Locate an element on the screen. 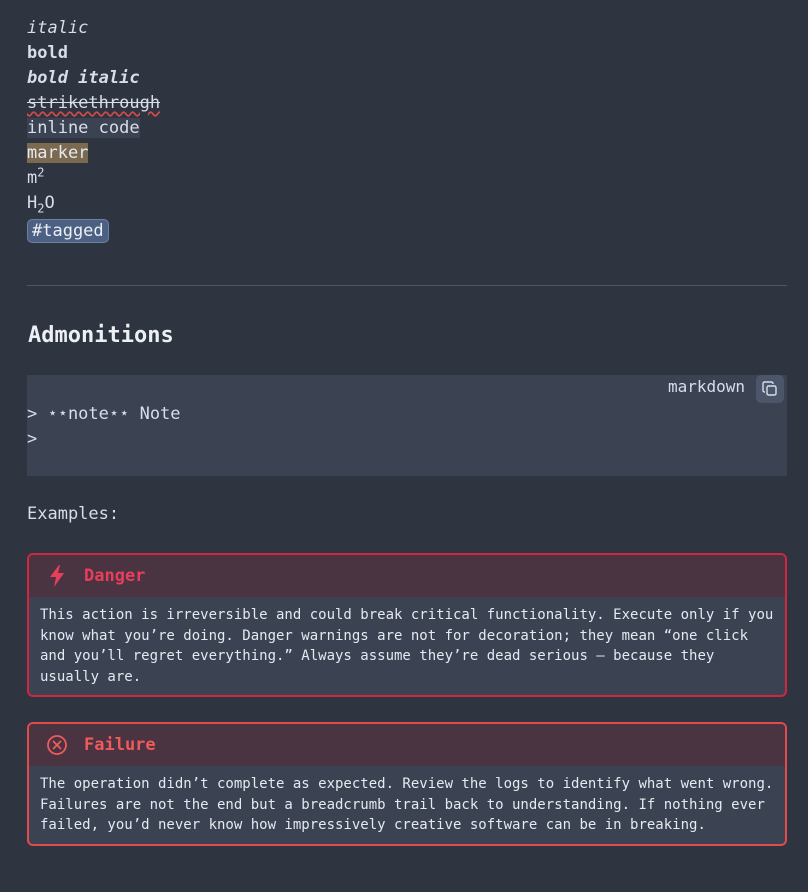  examples-label: Examples: is located at coordinates (73, 514).